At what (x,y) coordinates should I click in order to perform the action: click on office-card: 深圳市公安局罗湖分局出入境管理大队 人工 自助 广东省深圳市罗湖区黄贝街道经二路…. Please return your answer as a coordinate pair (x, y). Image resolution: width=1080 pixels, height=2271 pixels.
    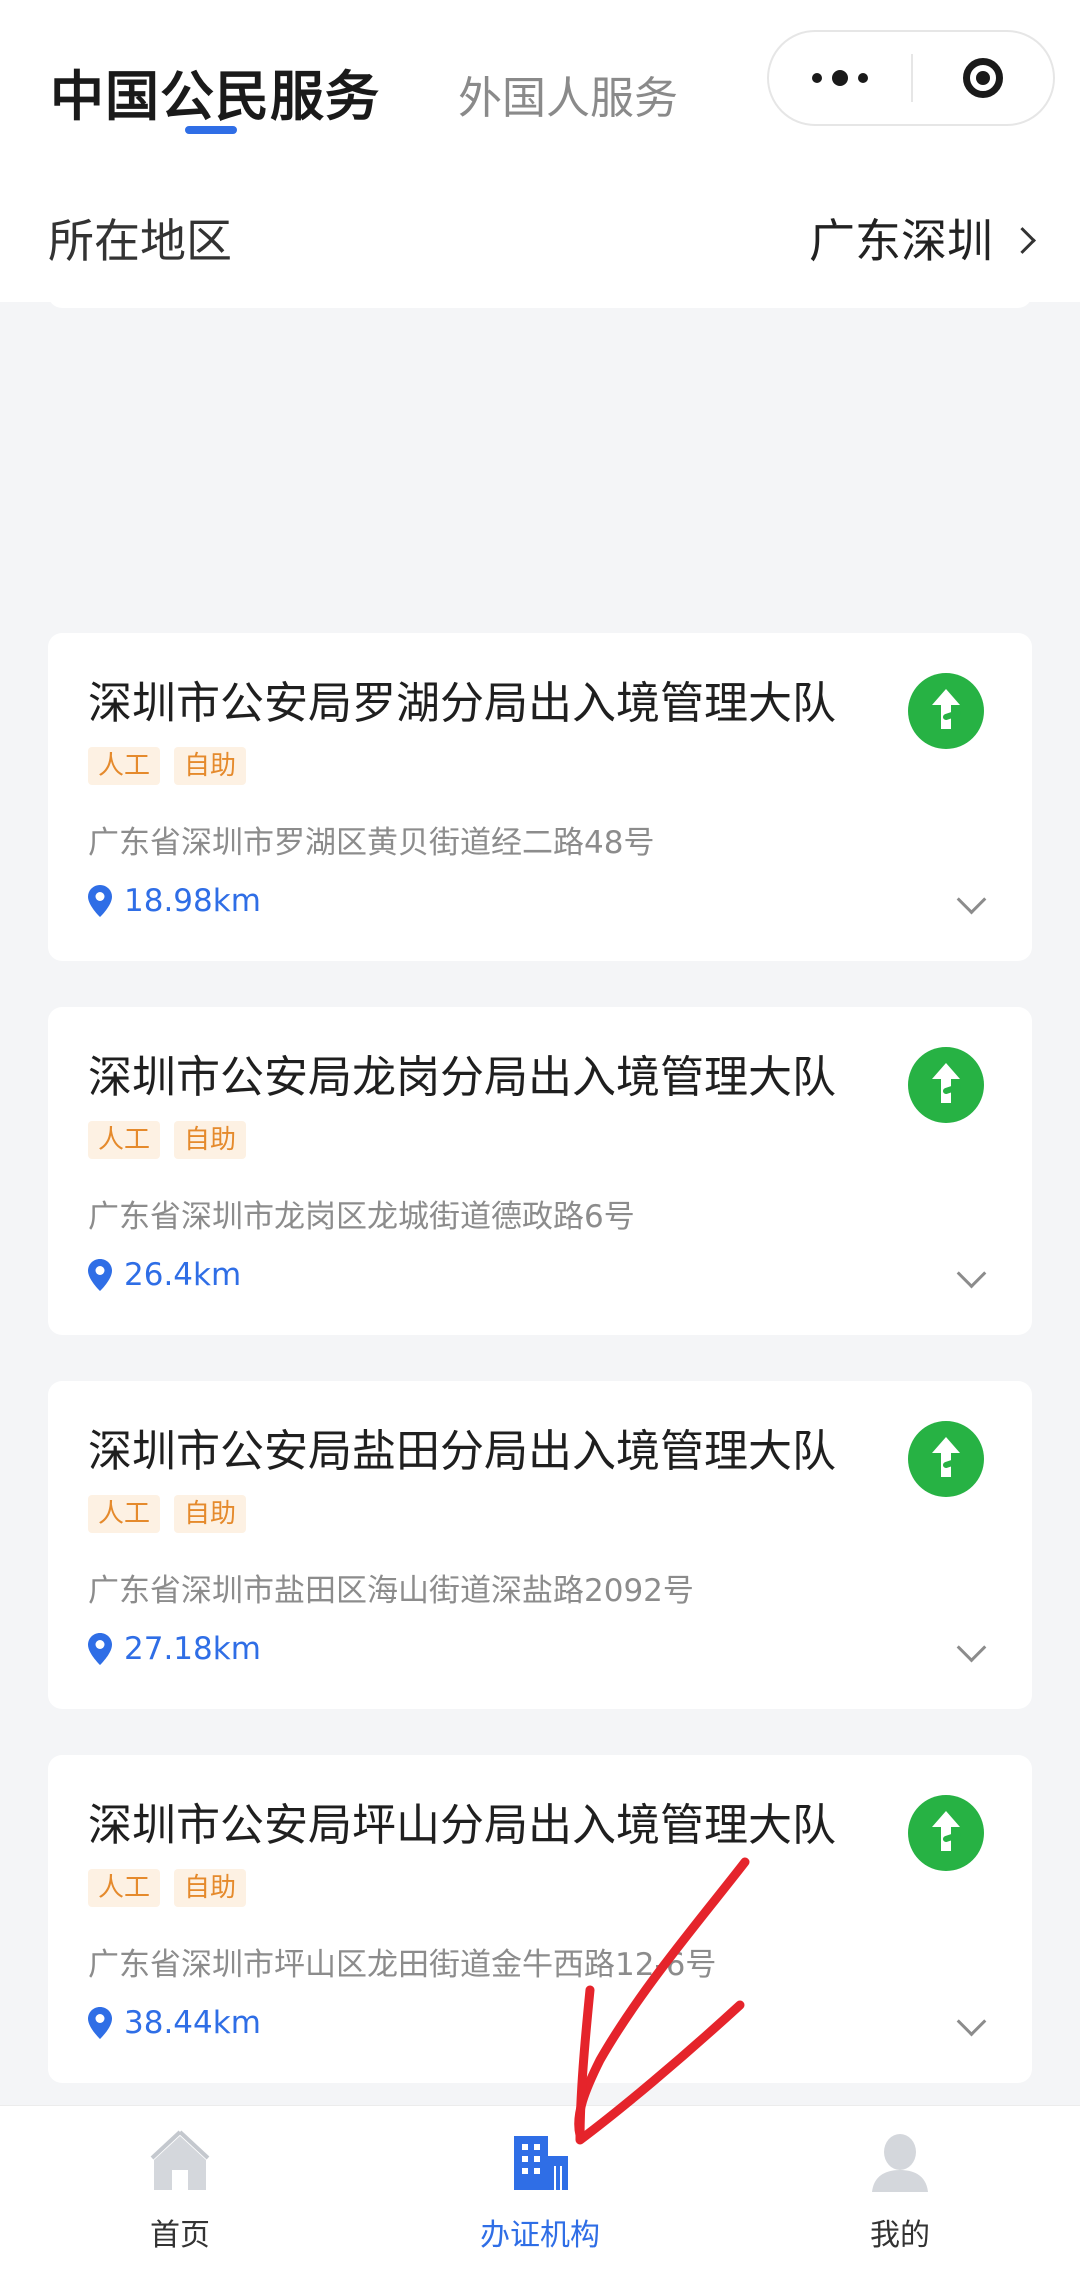
    Looking at the image, I should click on (540, 797).